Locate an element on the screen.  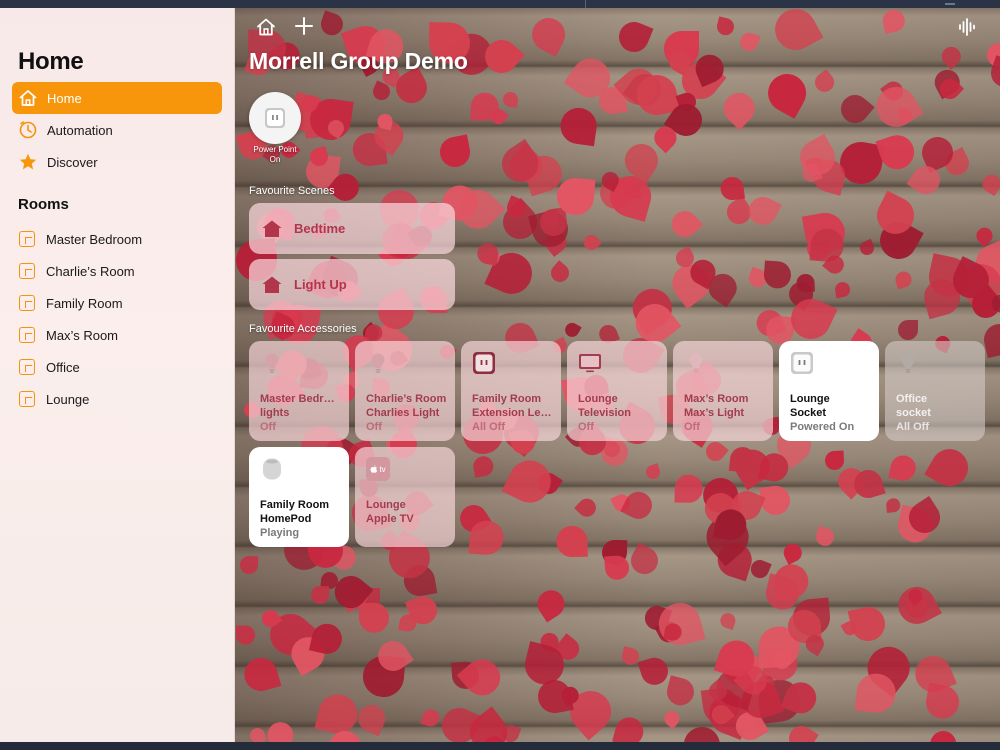
nav-item-label: Automation is located at coordinates (80, 130).